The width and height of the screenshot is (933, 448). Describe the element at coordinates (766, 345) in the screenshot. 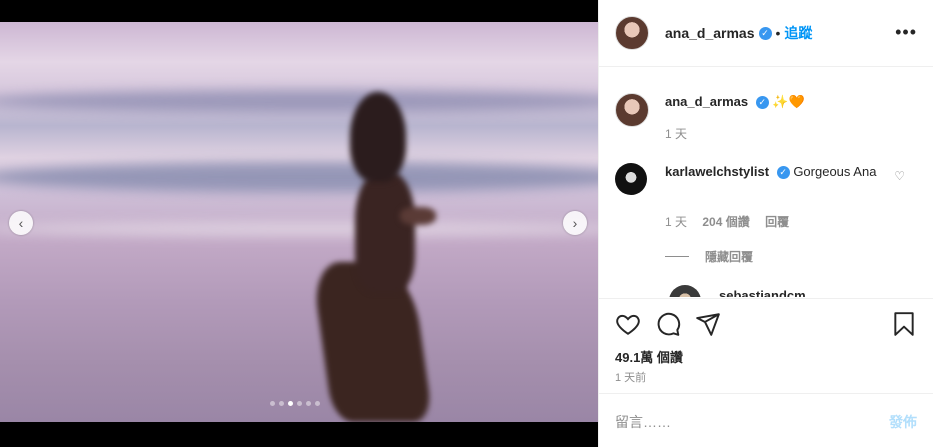

I see `post-actions: 49.1萬 個讚 1 天前` at that location.